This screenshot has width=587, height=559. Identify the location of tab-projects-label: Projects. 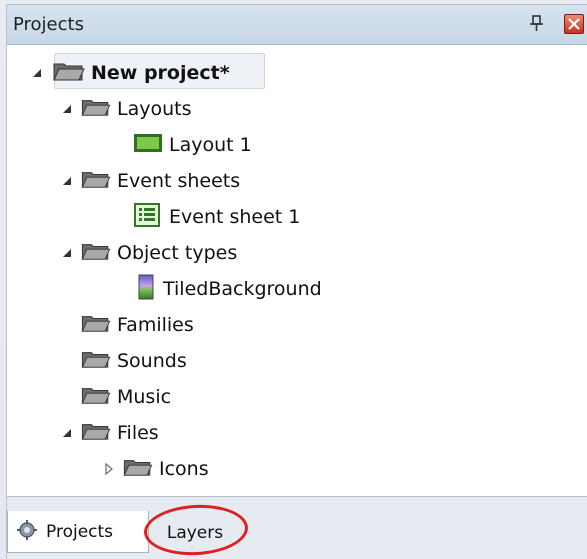
(80, 531).